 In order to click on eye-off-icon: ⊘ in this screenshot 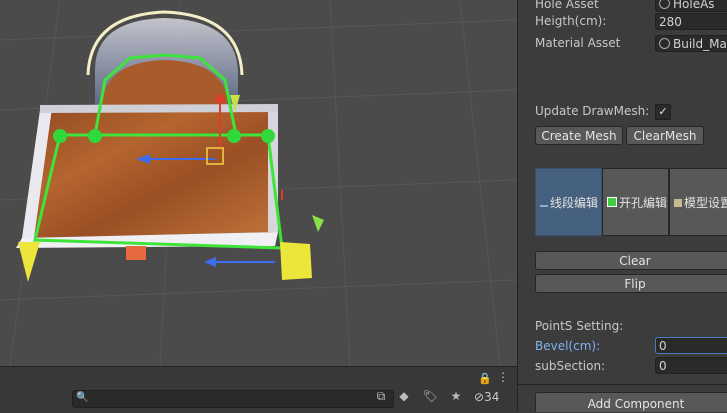, I will do `click(479, 397)`.